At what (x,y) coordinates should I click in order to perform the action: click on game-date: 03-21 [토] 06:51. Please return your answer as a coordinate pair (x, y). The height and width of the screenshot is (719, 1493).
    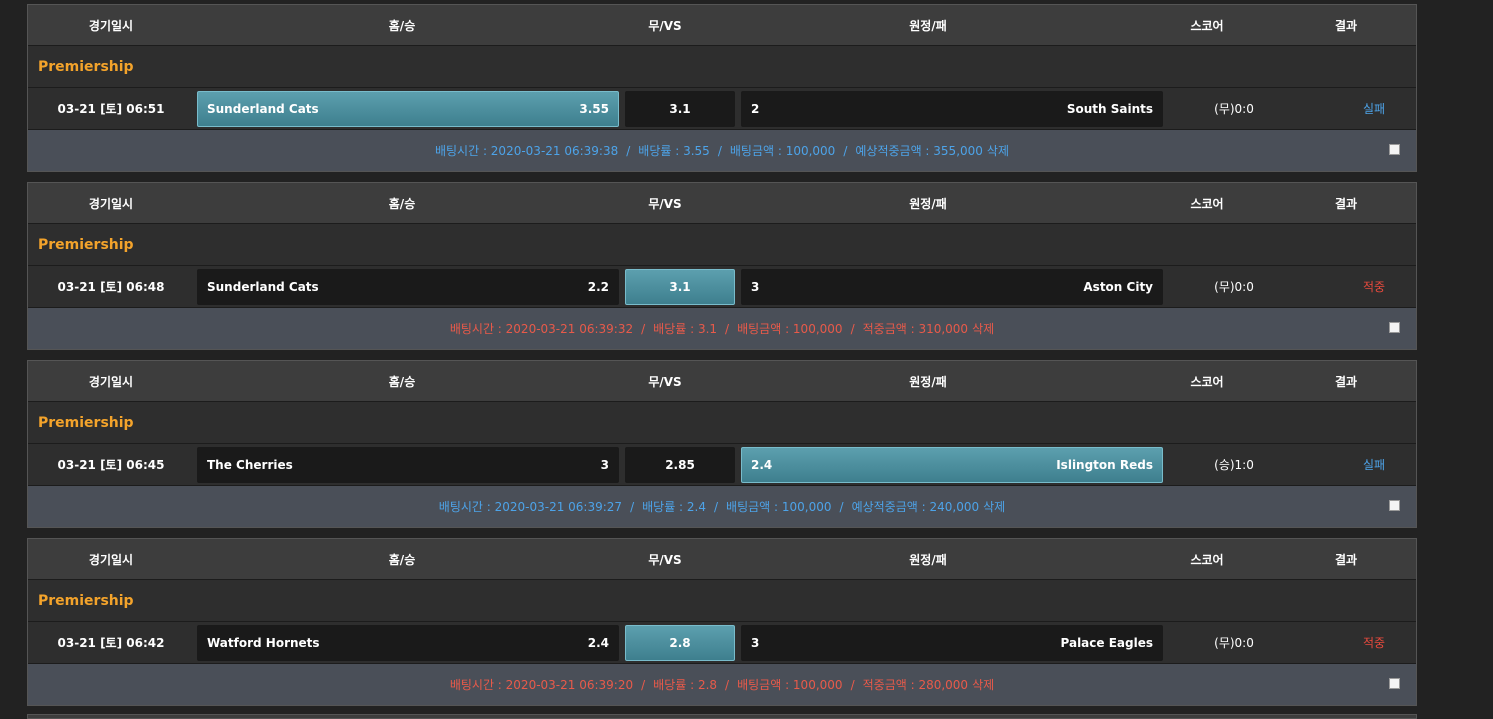
    Looking at the image, I should click on (111, 109).